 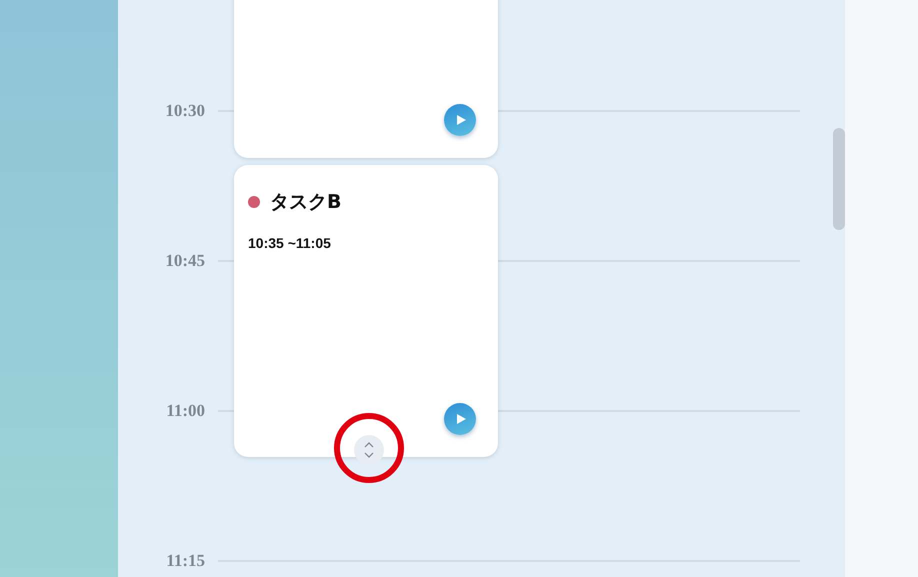 What do you see at coordinates (184, 261) in the screenshot?
I see `time-label: 10:45` at bounding box center [184, 261].